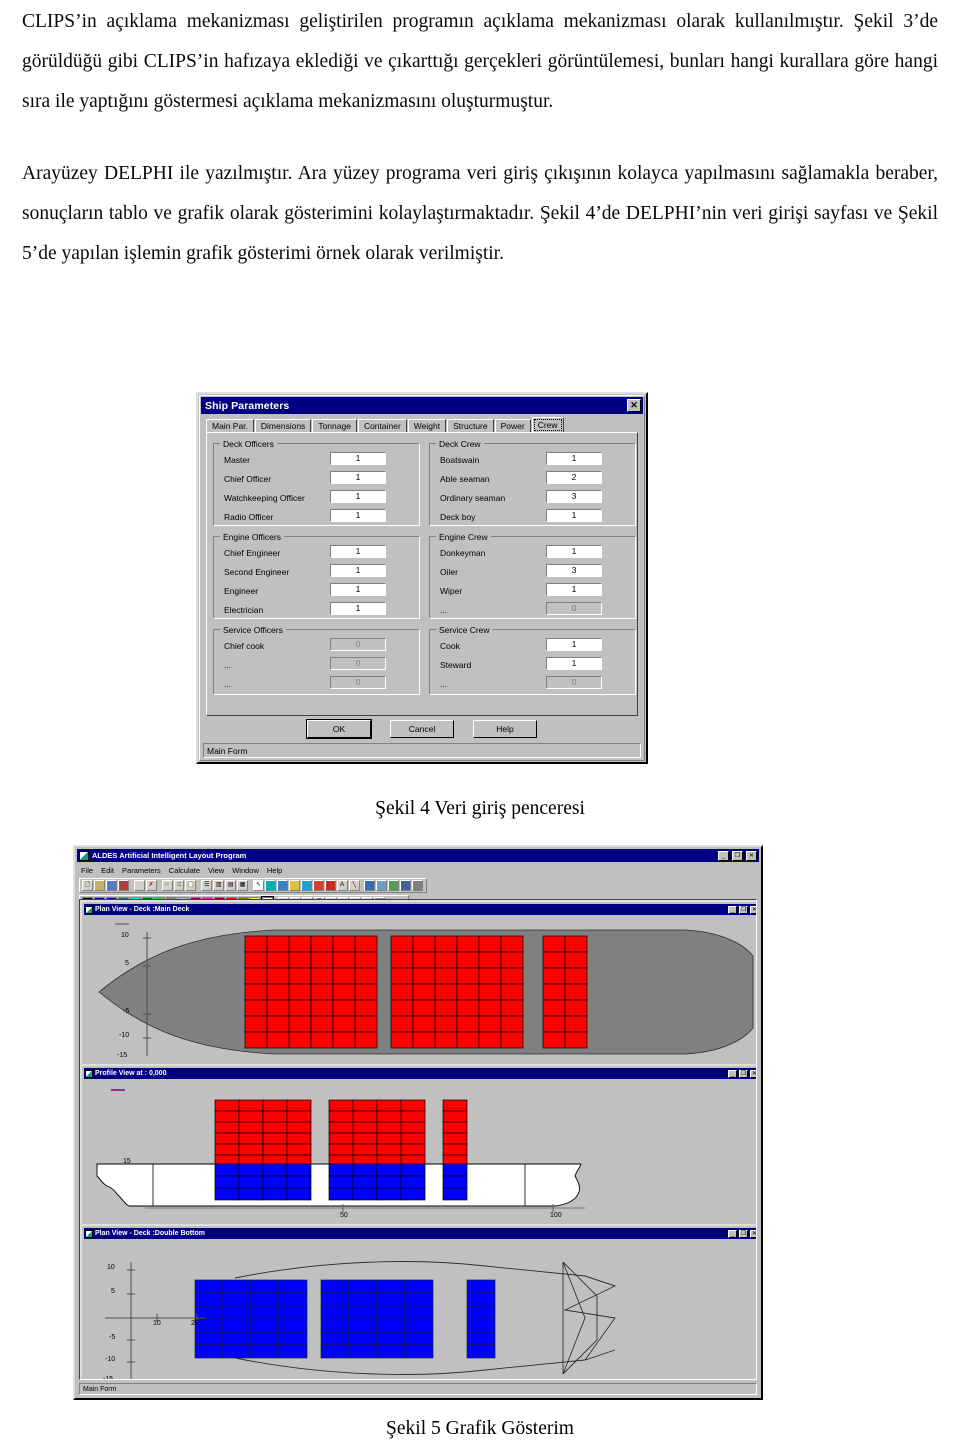 The width and height of the screenshot is (960, 1454). I want to click on main-toolbar: 🗋 ✗ ✂ ⧉ 📋 ☰ ▥ ▤ ▦ ↖ A ╲, so click(253, 885).